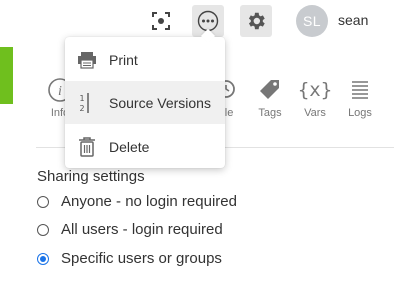 Image resolution: width=394 pixels, height=296 pixels. I want to click on toolbar-vars-label: Vars, so click(315, 113).